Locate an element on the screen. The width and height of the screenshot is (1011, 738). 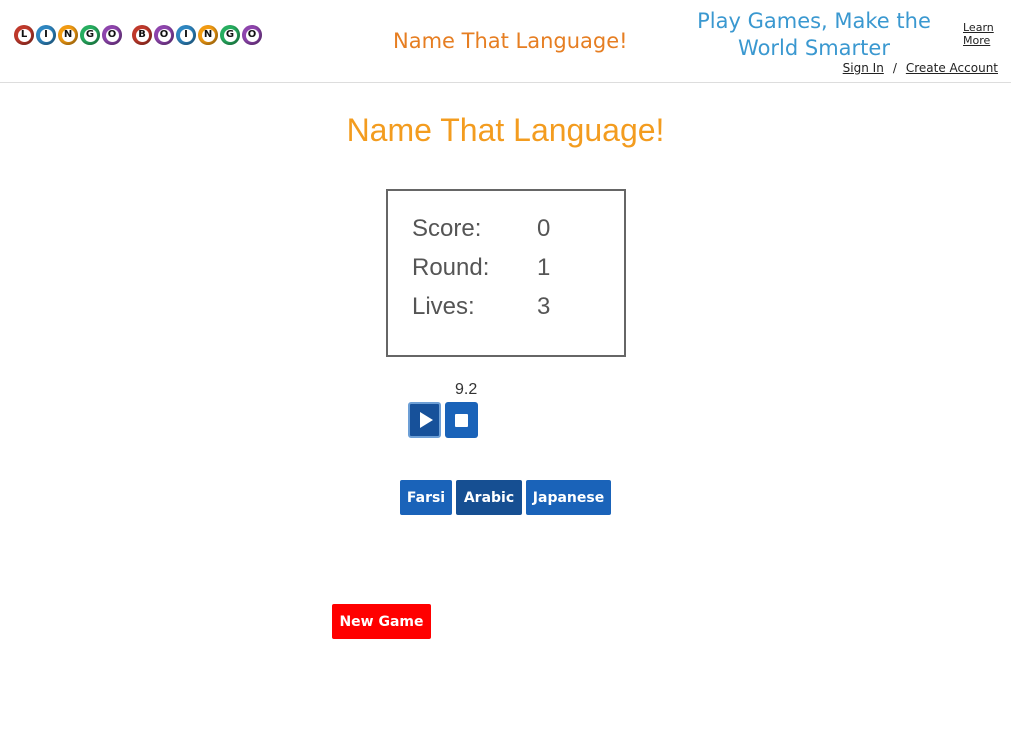
round-value: 1 is located at coordinates (544, 267).